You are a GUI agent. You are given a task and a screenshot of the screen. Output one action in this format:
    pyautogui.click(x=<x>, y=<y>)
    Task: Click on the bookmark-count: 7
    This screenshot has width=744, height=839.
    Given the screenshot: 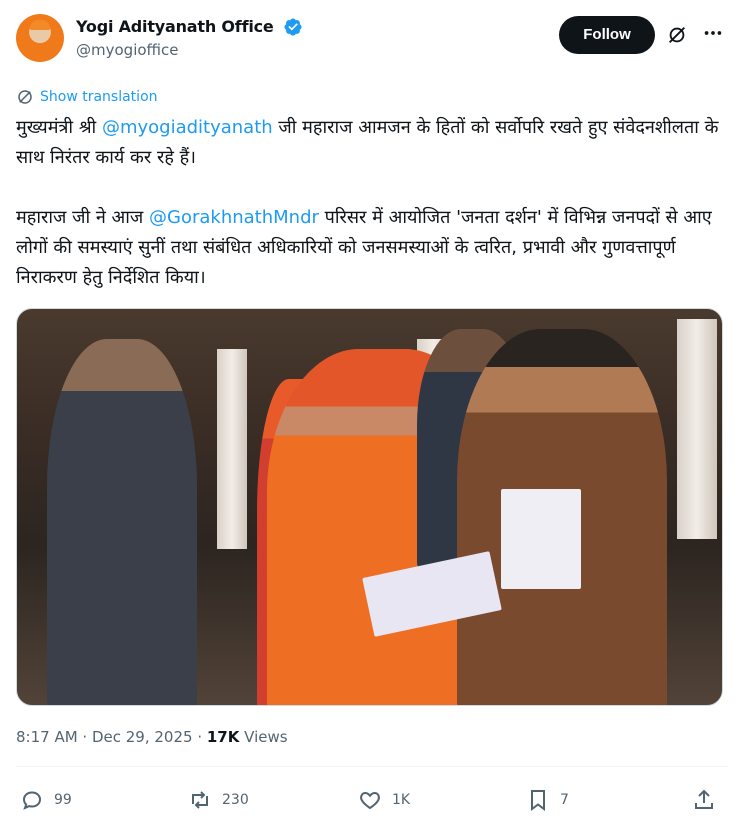 What is the action you would take?
    pyautogui.click(x=564, y=800)
    